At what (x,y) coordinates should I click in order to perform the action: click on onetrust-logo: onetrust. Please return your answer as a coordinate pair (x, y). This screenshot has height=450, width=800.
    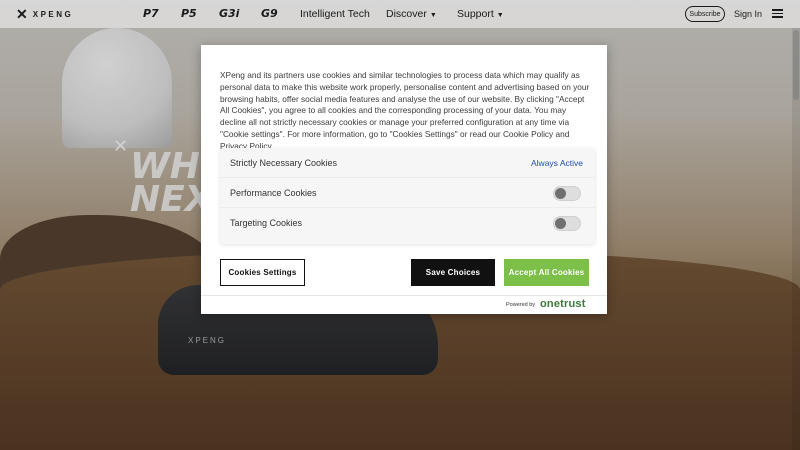
    Looking at the image, I should click on (563, 304).